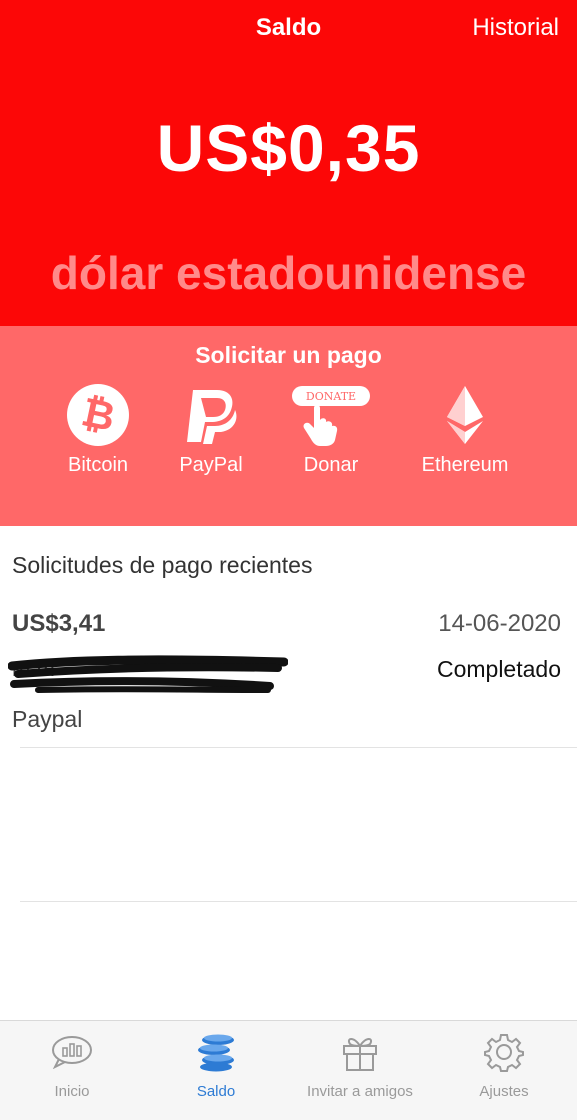  What do you see at coordinates (504, 1053) in the screenshot?
I see `gear-icon` at bounding box center [504, 1053].